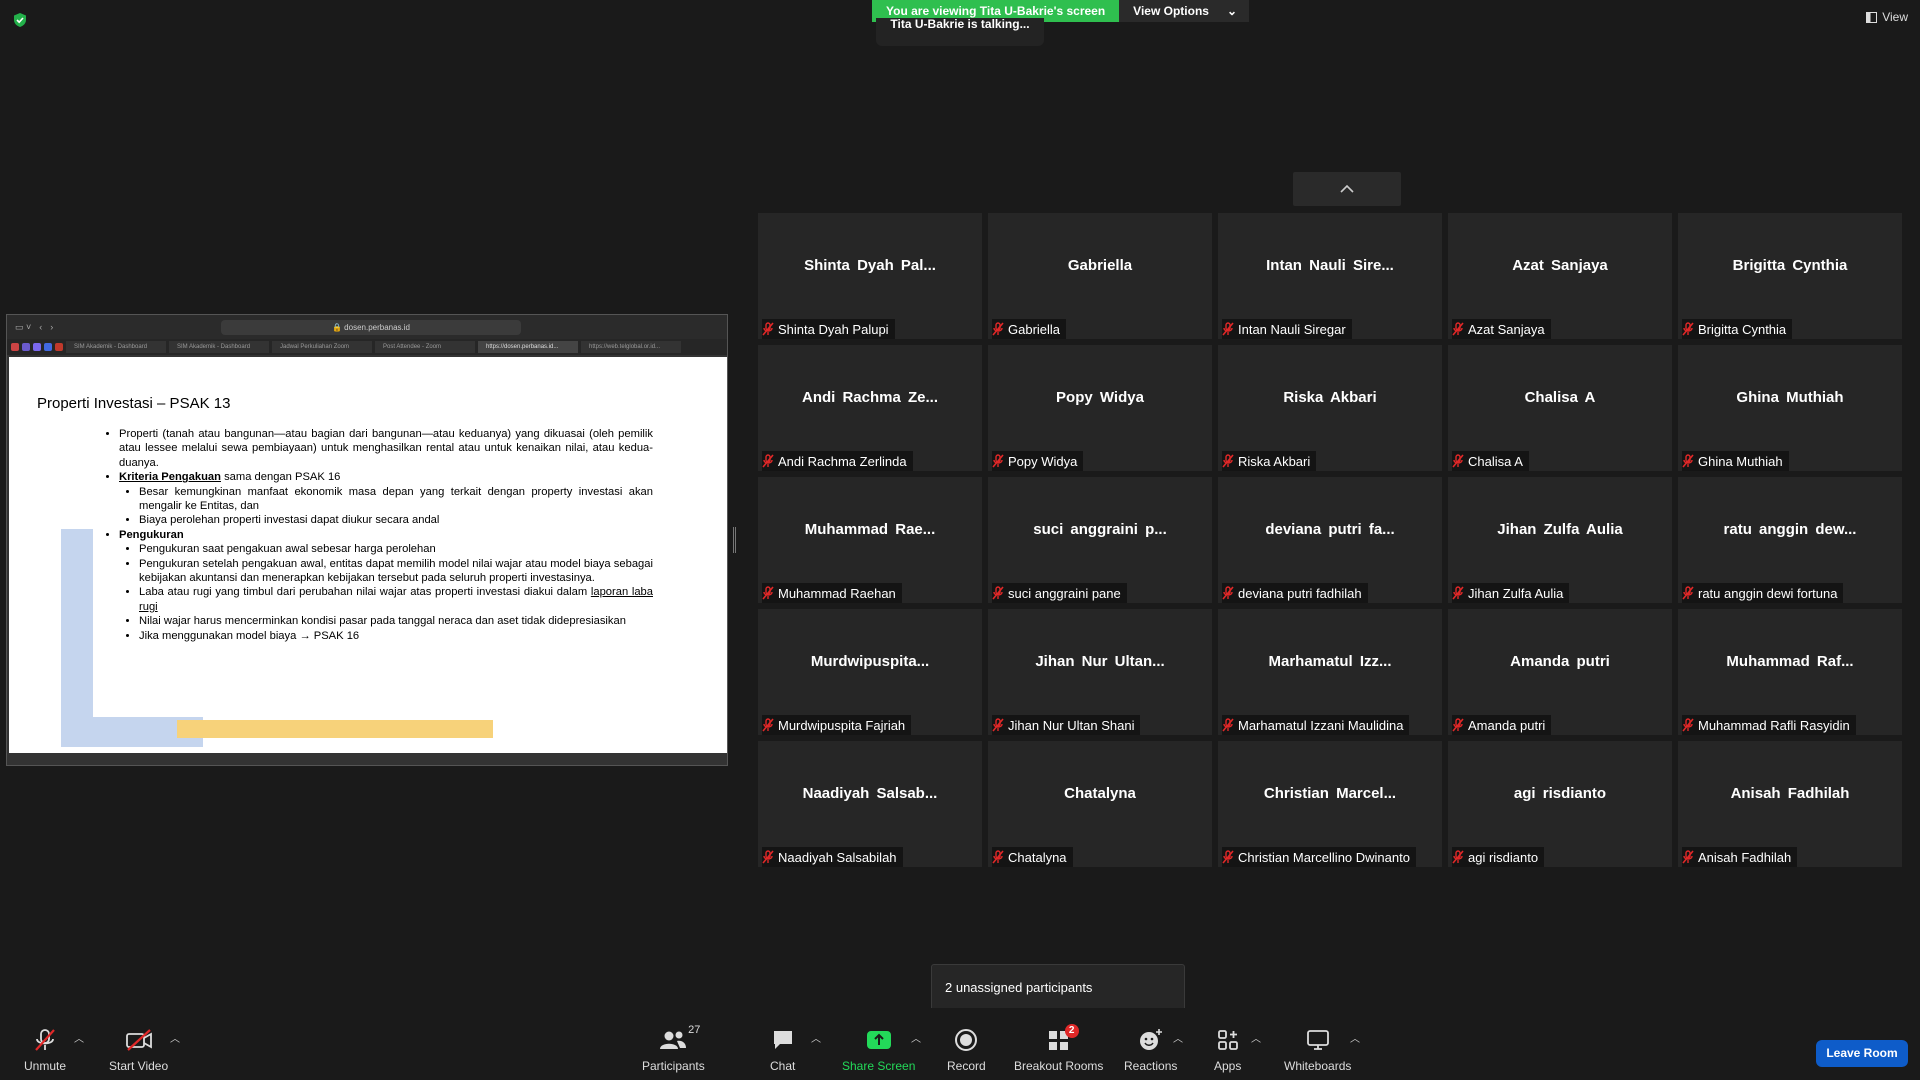  I want to click on participant-tile: Jihan Zulfa Aulia Jihan Zulfa Aulia, so click(1560, 540).